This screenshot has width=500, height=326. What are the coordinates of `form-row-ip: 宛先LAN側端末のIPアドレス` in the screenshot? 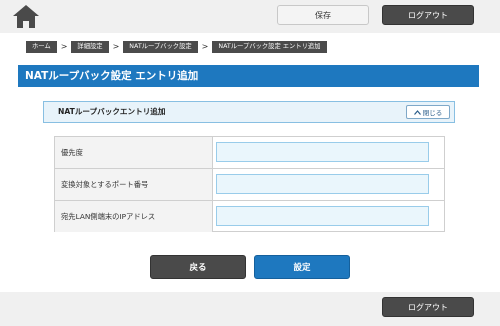 It's located at (249, 217).